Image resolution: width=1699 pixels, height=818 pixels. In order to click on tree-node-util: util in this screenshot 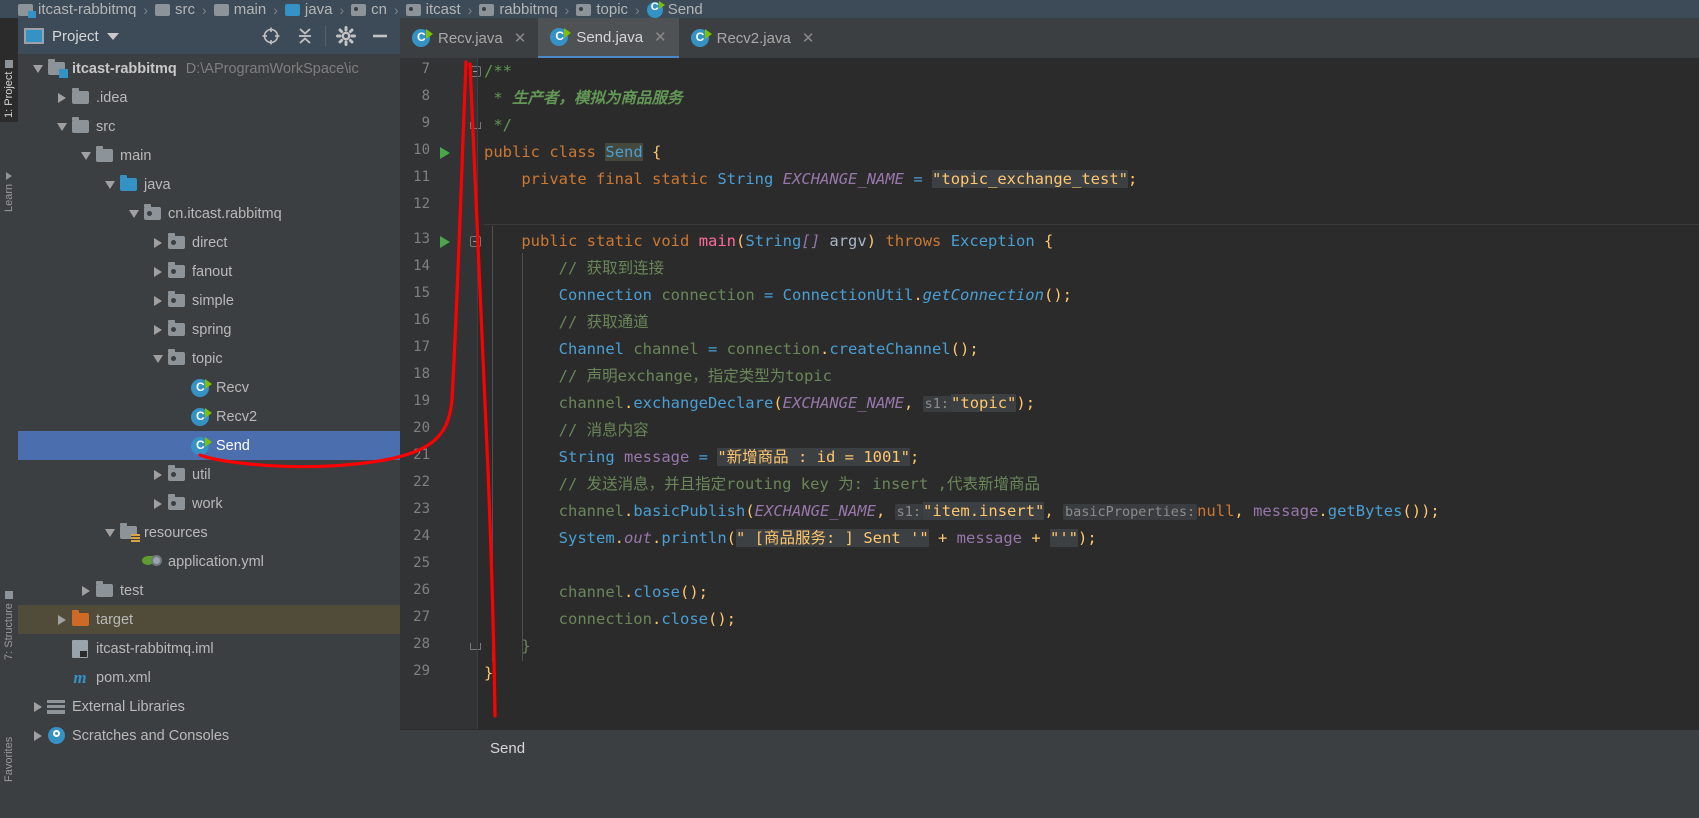, I will do `click(209, 474)`.